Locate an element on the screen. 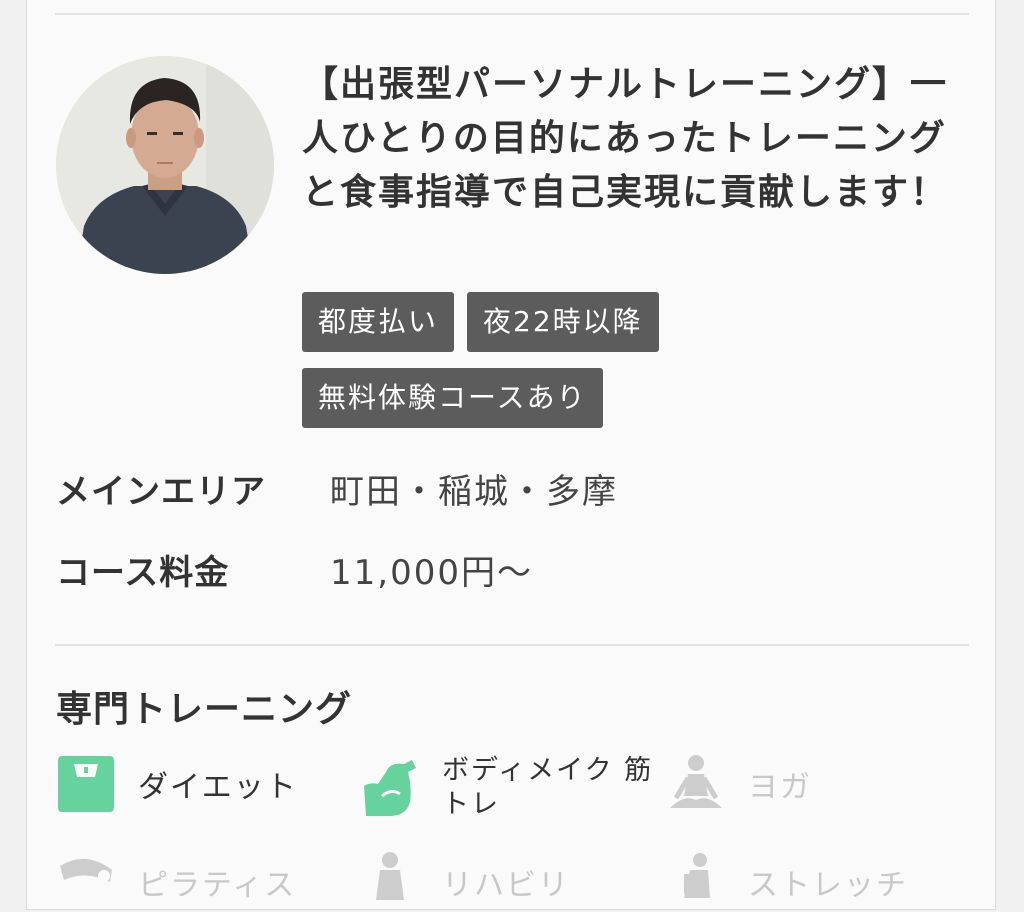 The image size is (1024, 912). feature-tags: 都度払い 夜22時以降 無料体験コースあり is located at coordinates (637, 368).